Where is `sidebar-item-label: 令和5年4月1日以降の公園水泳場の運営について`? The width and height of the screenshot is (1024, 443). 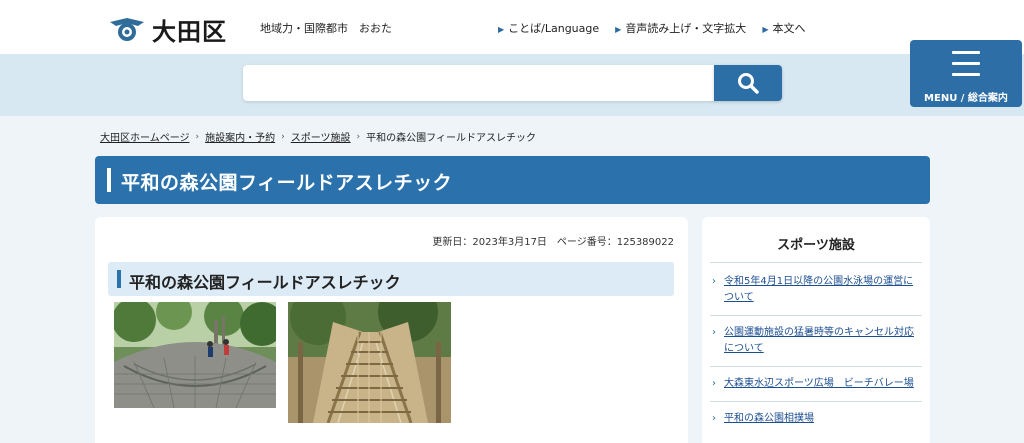 sidebar-item-label: 令和5年4月1日以降の公園水泳場の運営について is located at coordinates (818, 289).